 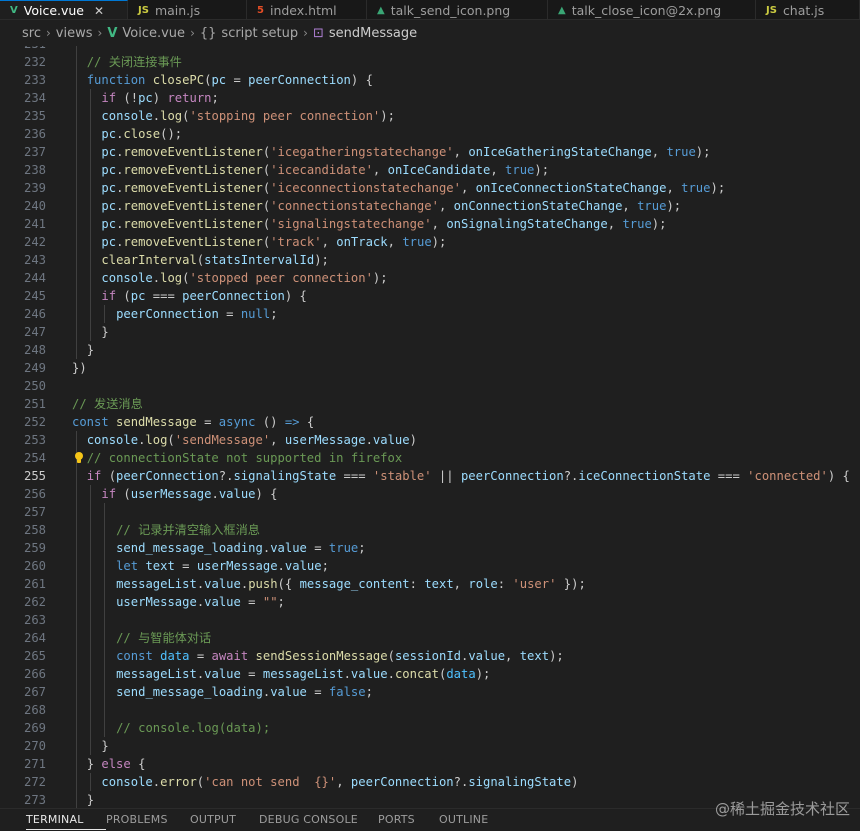 What do you see at coordinates (347, 674) in the screenshot?
I see `code-token: .` at bounding box center [347, 674].